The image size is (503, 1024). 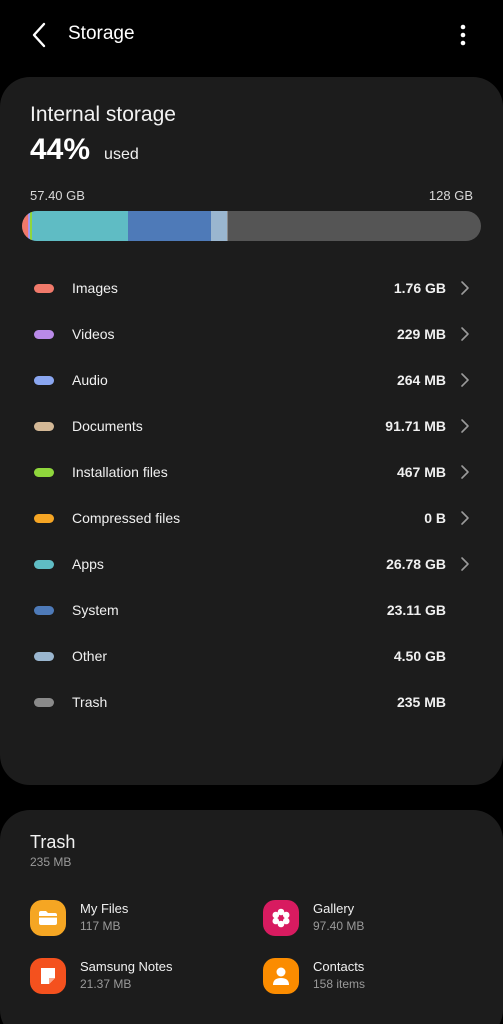 I want to click on category-label: Apps, so click(x=88, y=564).